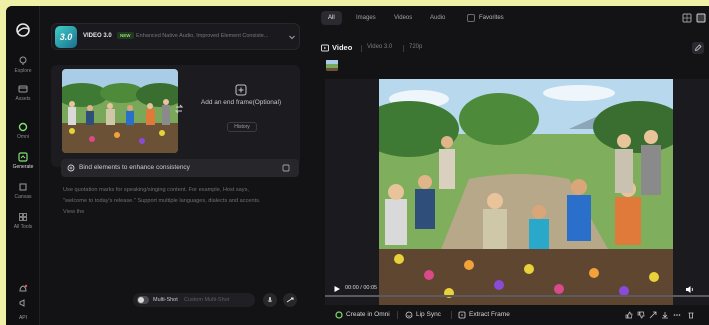 The image size is (709, 325). What do you see at coordinates (366, 18) in the screenshot?
I see `tab-images: Images` at bounding box center [366, 18].